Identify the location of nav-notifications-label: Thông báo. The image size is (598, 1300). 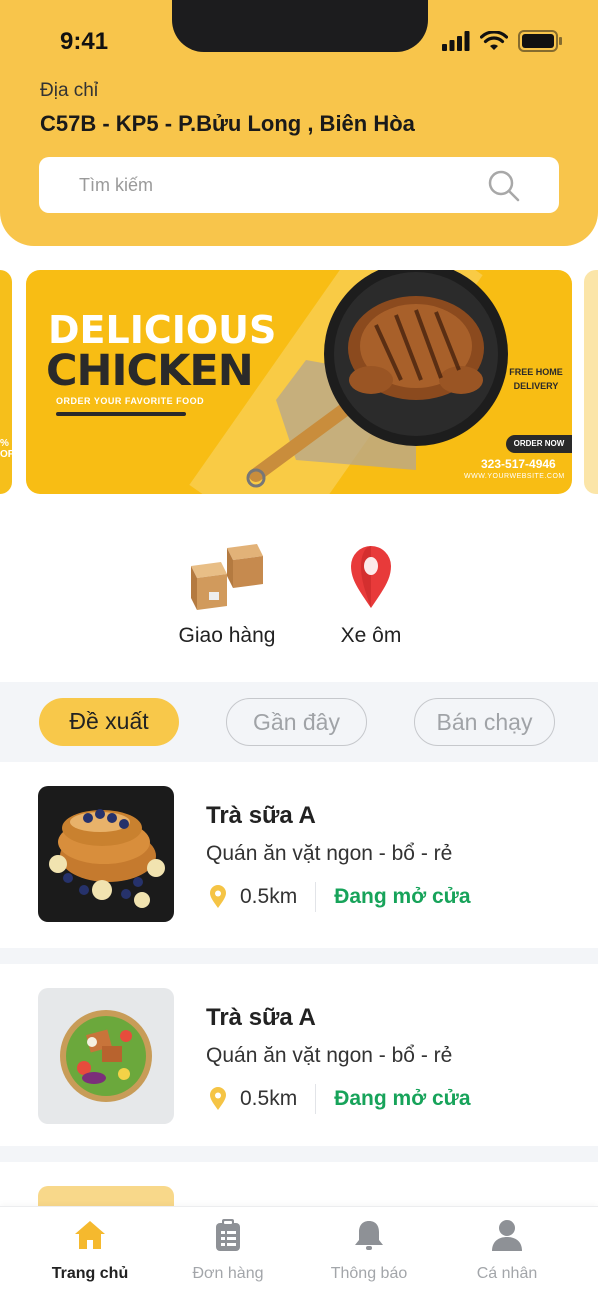
(369, 1273).